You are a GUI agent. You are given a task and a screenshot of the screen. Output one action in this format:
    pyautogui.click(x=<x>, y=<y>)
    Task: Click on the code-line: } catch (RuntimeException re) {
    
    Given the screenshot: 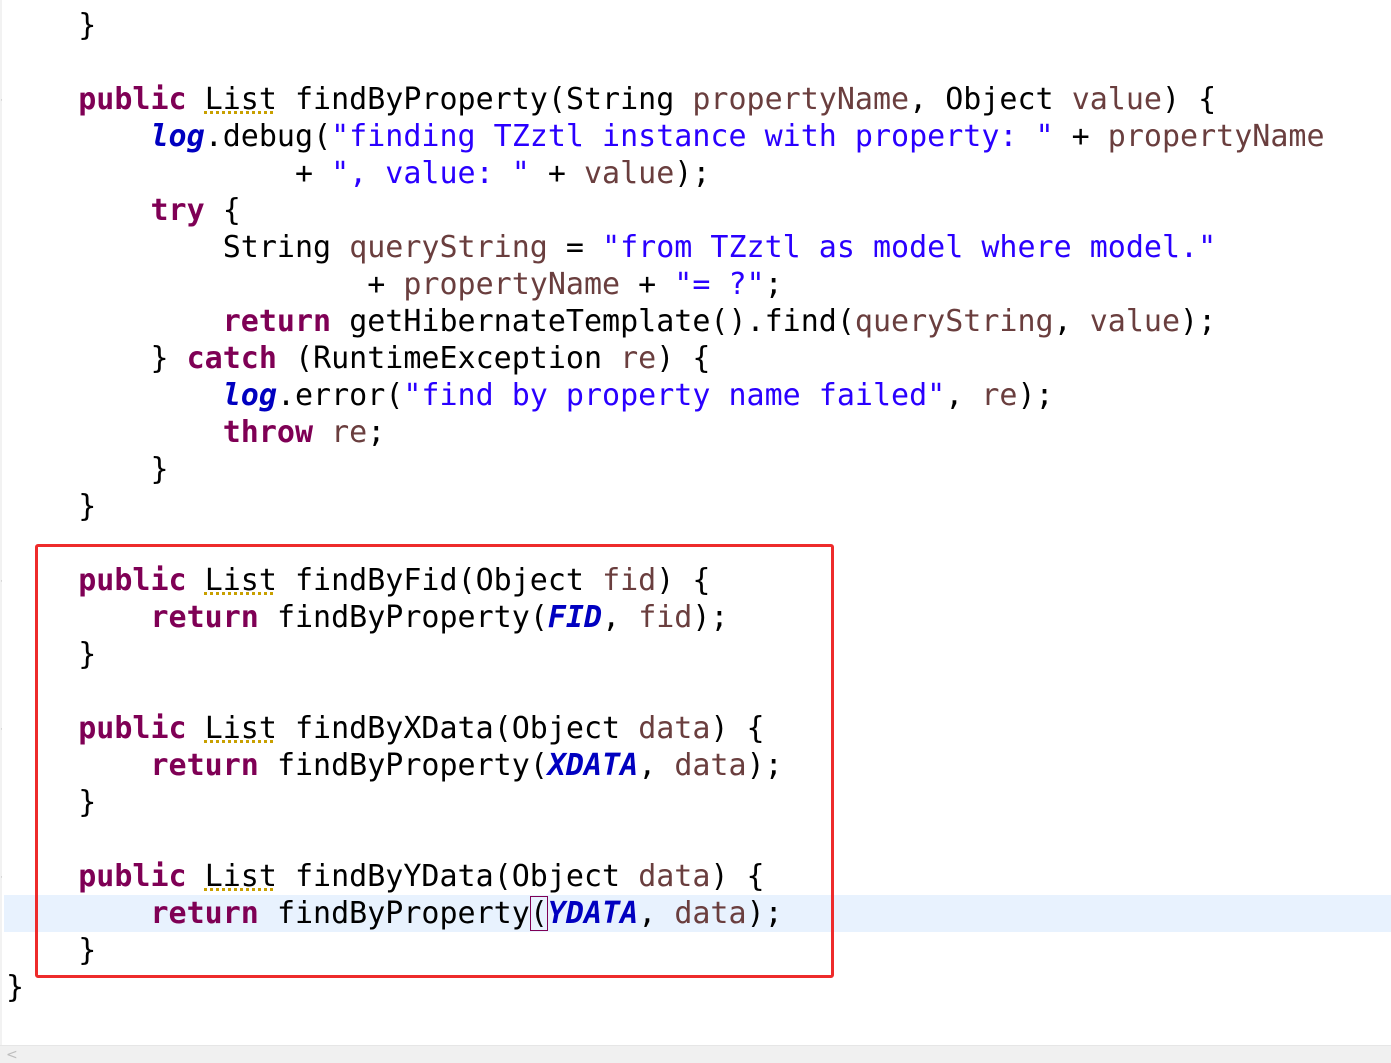 What is the action you would take?
    pyautogui.click(x=358, y=358)
    